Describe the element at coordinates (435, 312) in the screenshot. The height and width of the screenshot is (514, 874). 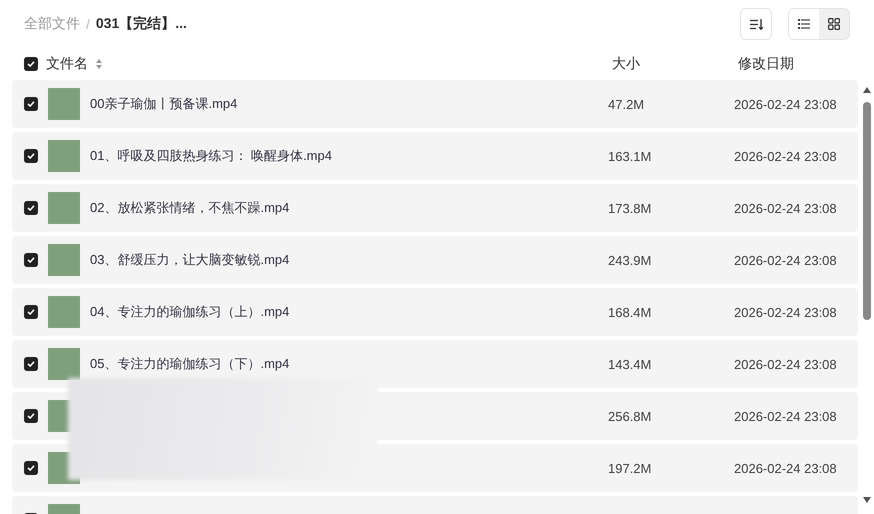
I see `file-row: 04、专注力的瑜伽练习（上）.mp4 168.4M 2026-02-24 23:08` at that location.